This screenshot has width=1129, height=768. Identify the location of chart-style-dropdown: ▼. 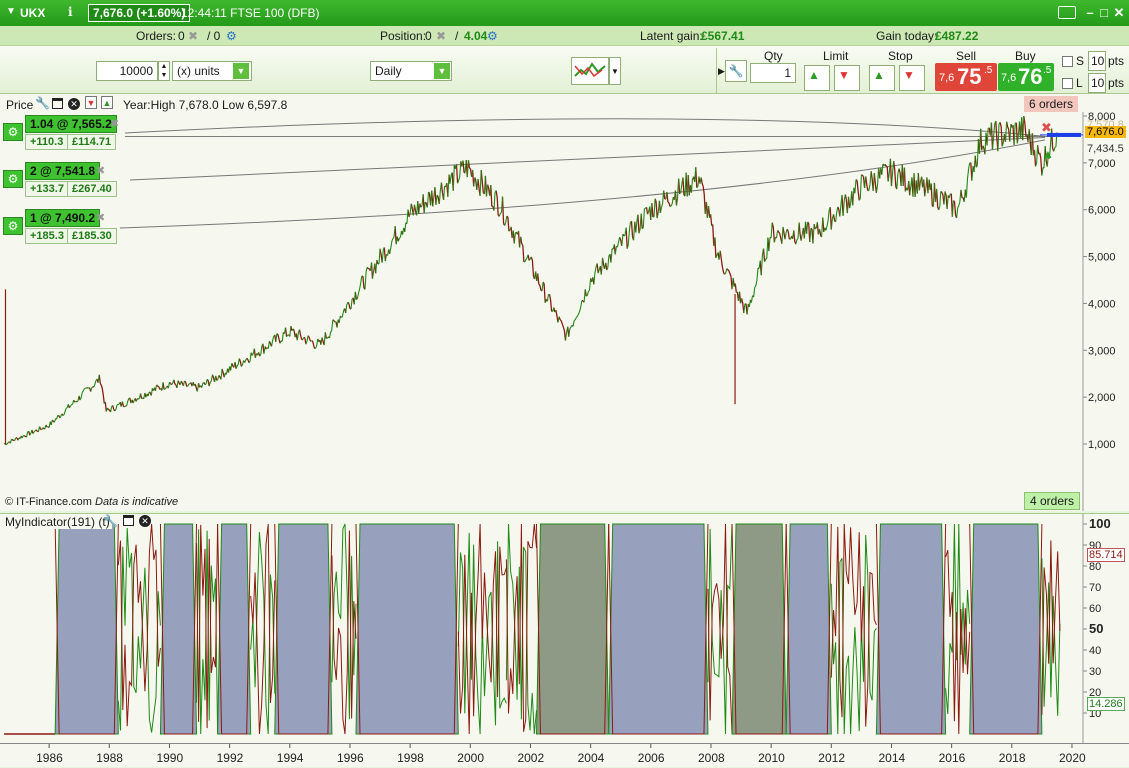
(615, 71).